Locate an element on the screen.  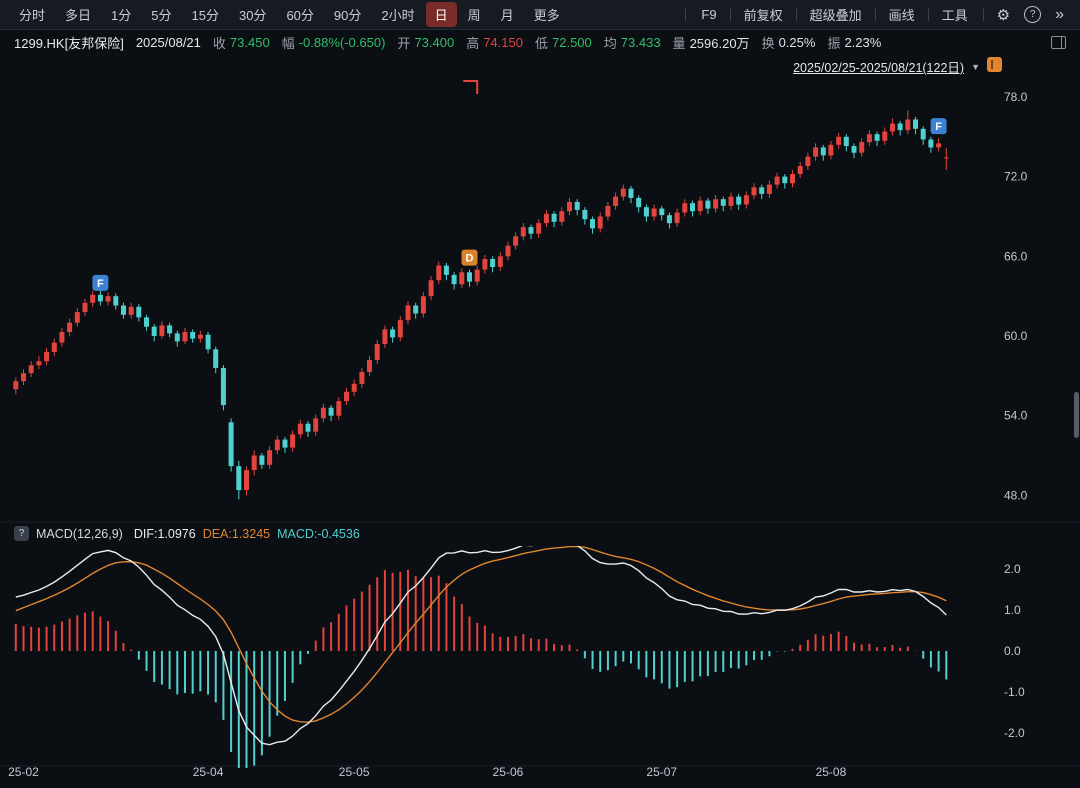
highlight-flag-icon is located at coordinates (994, 64).